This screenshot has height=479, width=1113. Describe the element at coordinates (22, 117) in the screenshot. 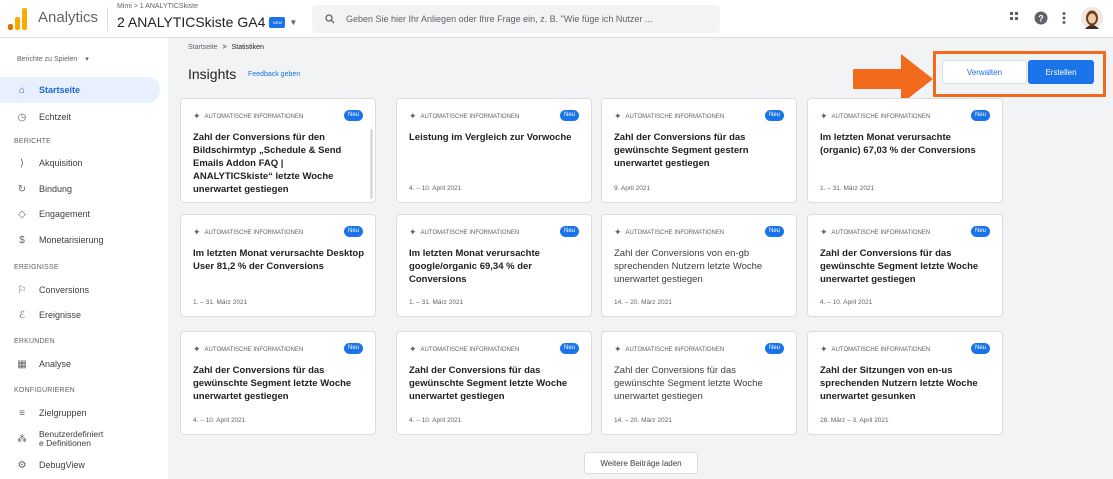

I see `clock-icon: ◷` at that location.